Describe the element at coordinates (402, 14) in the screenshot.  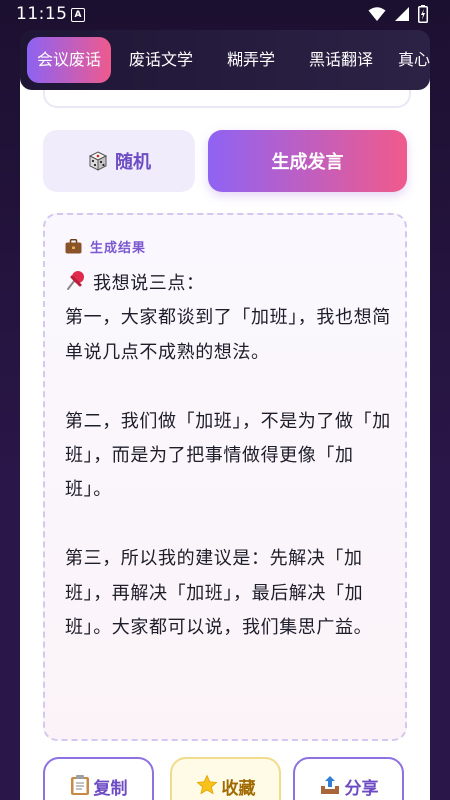
I see `cell-signal-icon` at that location.